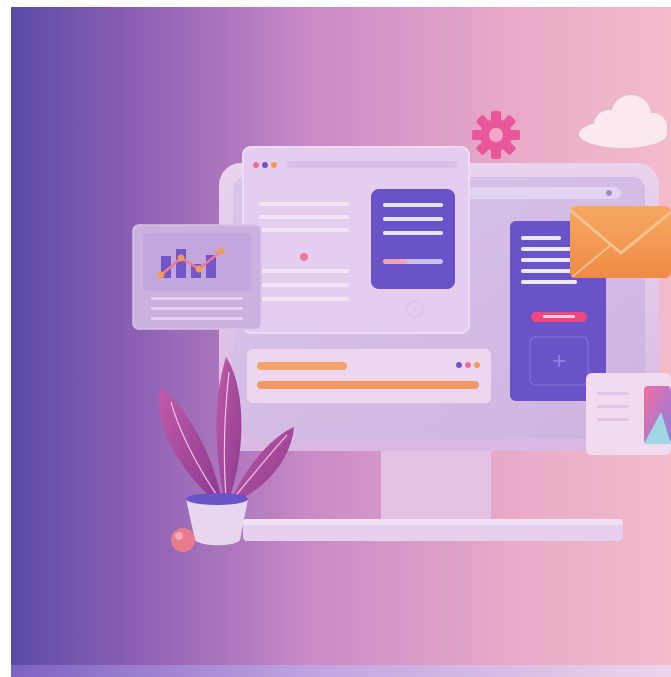 This screenshot has height=677, width=671. What do you see at coordinates (341, 671) in the screenshot?
I see `bottom-strip` at bounding box center [341, 671].